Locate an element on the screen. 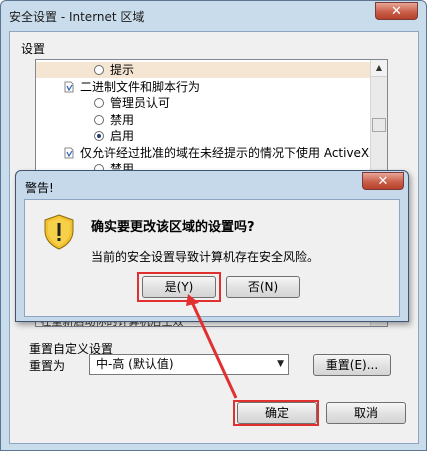  settings-category: 二进制文件和脚本行为 is located at coordinates (203, 87).